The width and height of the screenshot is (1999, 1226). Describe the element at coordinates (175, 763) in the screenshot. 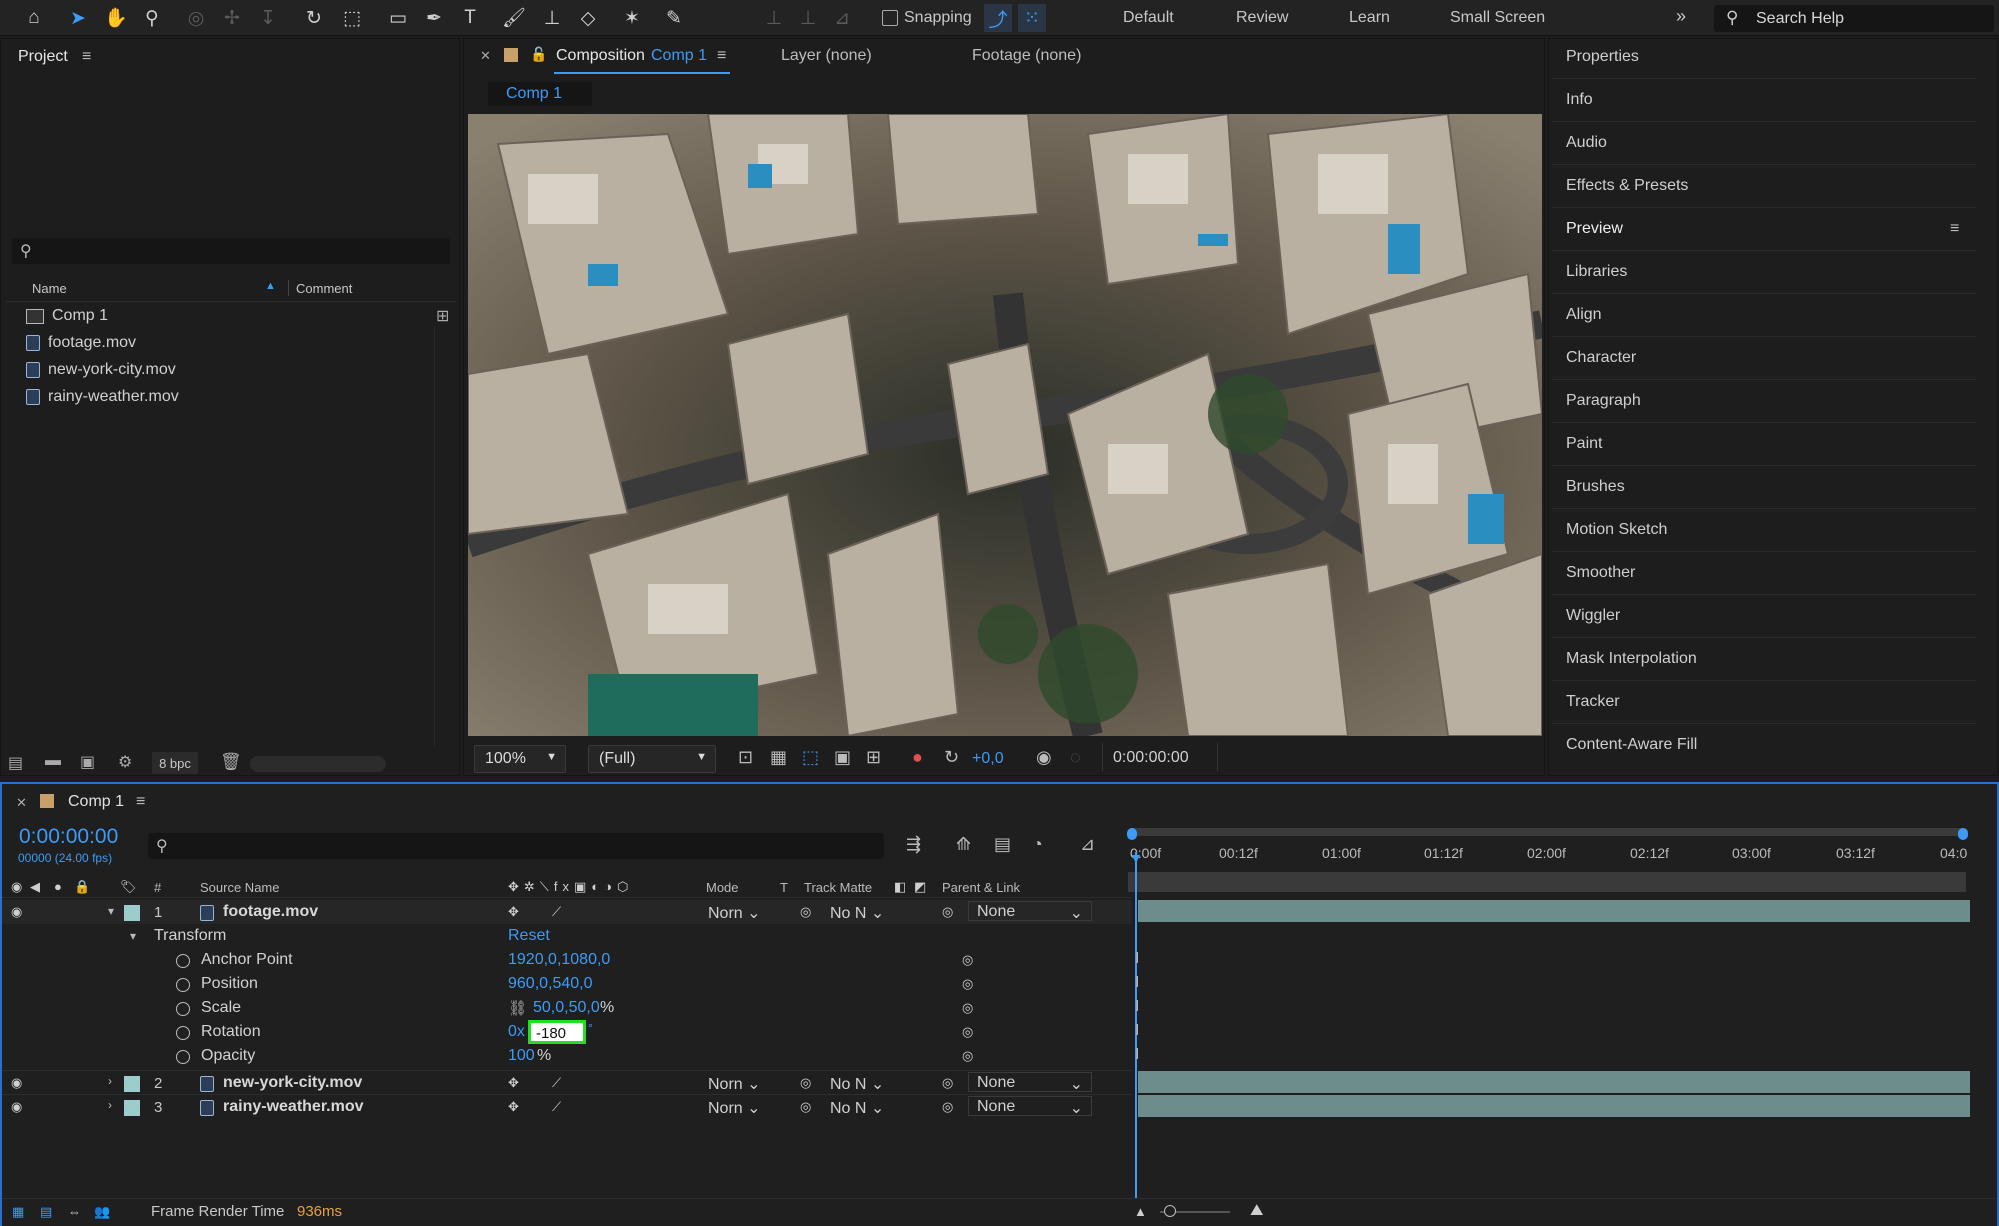

I see `bit-depth-button: 8 bpc` at that location.